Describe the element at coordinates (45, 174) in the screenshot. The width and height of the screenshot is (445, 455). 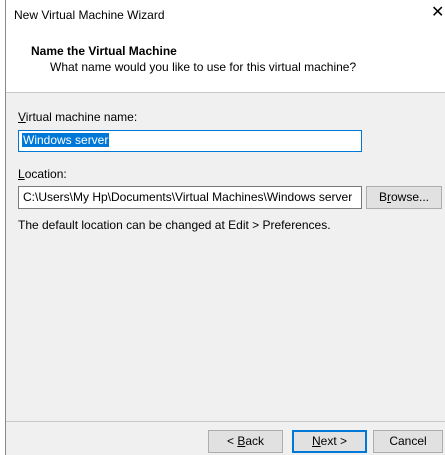
I see `location-label-text: ocation:` at that location.